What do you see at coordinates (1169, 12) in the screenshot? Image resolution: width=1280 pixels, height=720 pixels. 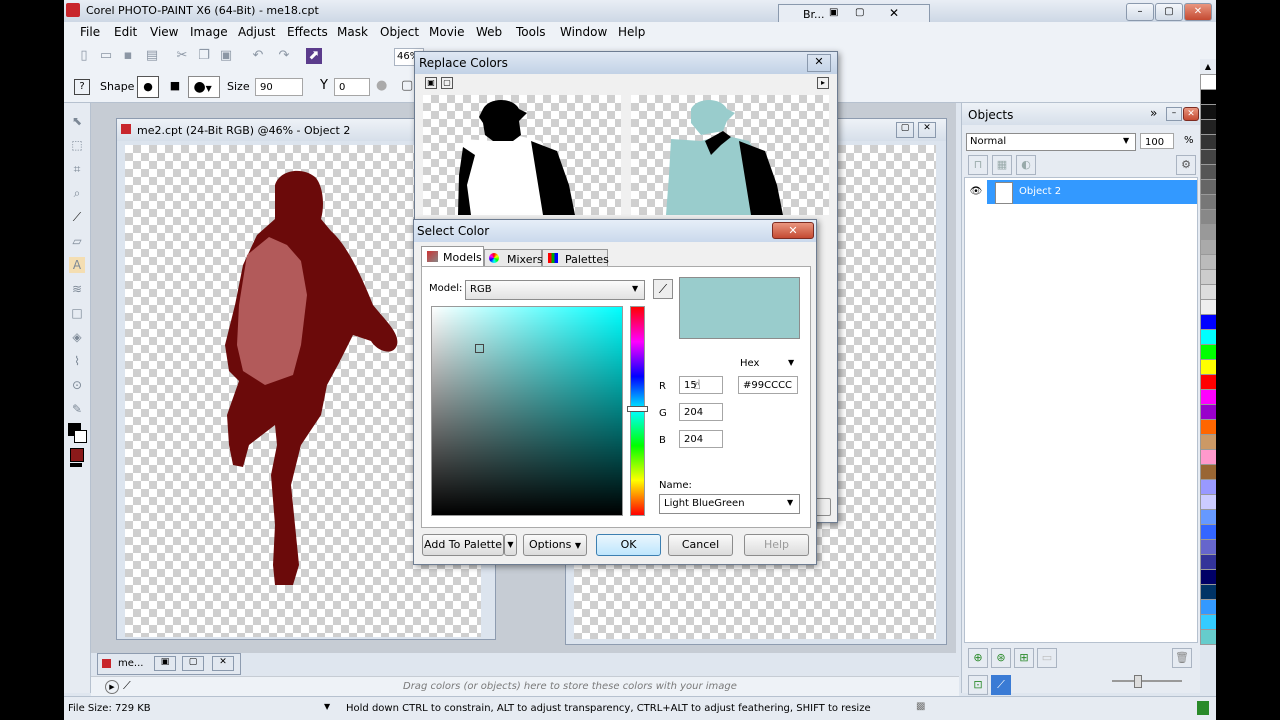 I see `maximize-button: ▢` at bounding box center [1169, 12].